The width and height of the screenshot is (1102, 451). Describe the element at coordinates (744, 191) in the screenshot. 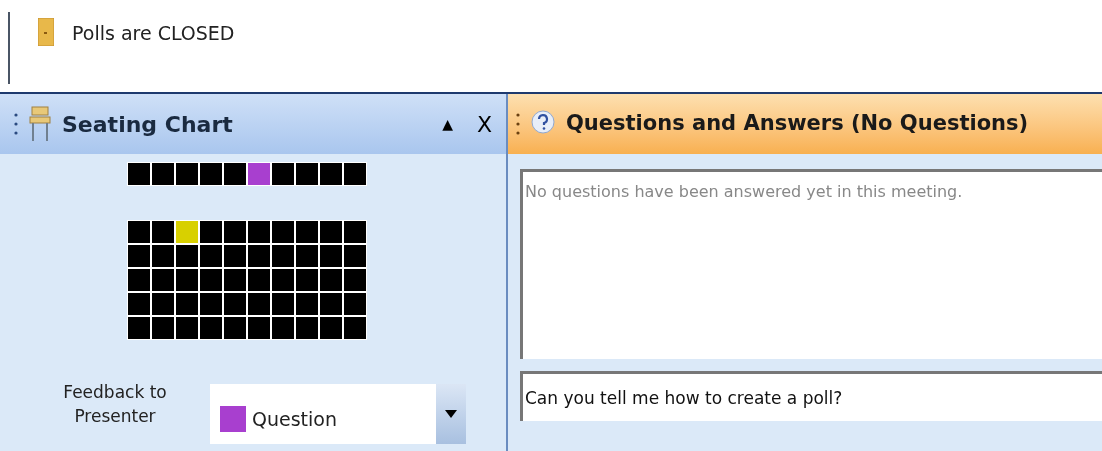

I see `empty-answers-text: No questions have been answered yet in this meeting.` at that location.